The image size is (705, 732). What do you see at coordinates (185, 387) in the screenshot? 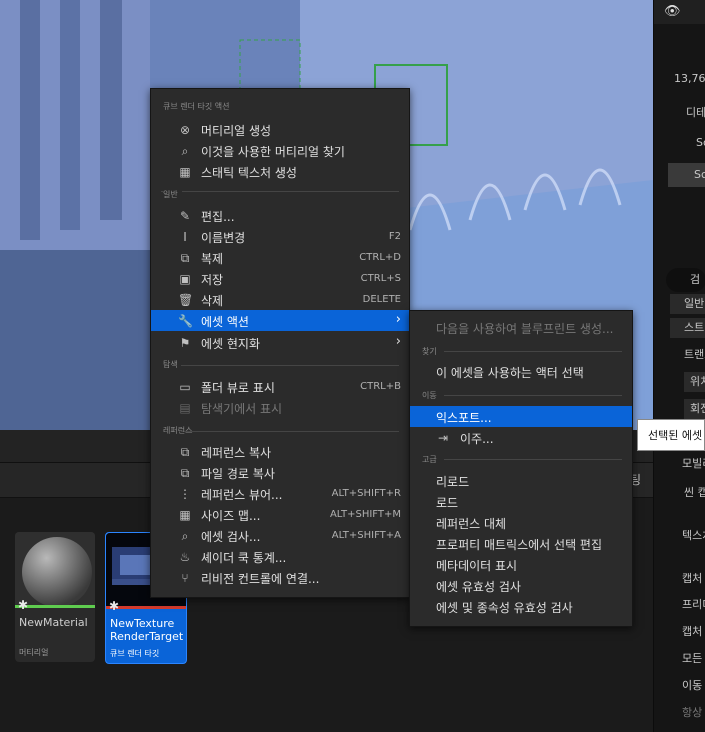
I see `folder-view-icon: ▭` at bounding box center [185, 387].